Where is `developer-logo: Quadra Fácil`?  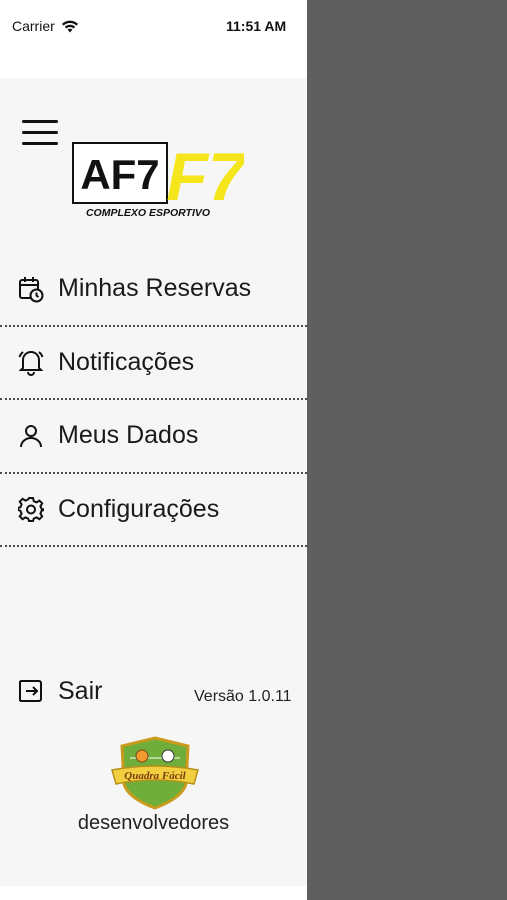 developer-logo: Quadra Fácil is located at coordinates (155, 773).